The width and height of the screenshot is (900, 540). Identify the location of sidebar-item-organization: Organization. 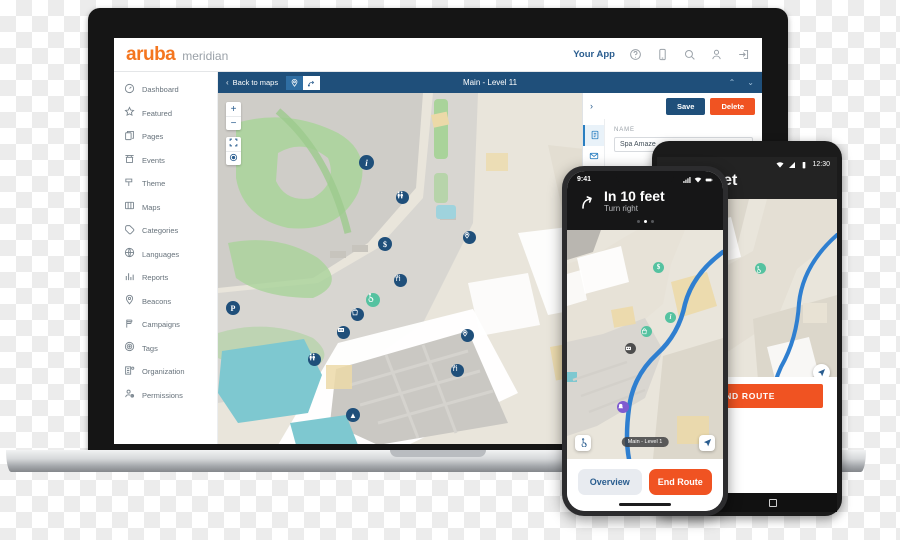
(165, 372).